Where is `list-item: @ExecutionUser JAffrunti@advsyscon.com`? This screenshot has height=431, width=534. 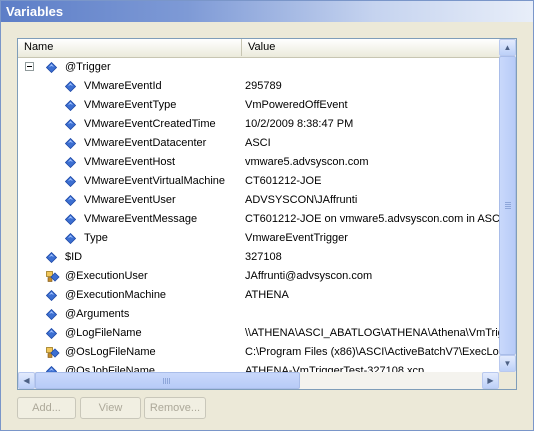
list-item: @ExecutionUser JAffrunti@advsyscon.com is located at coordinates (258, 276).